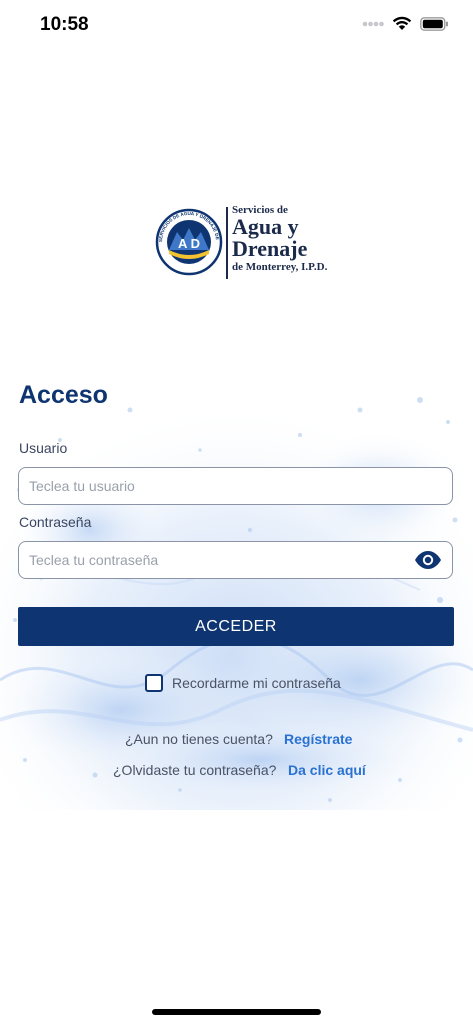 The height and width of the screenshot is (1024, 473). Describe the element at coordinates (236, 26) in the screenshot. I see `status-bar: 10:58` at that location.